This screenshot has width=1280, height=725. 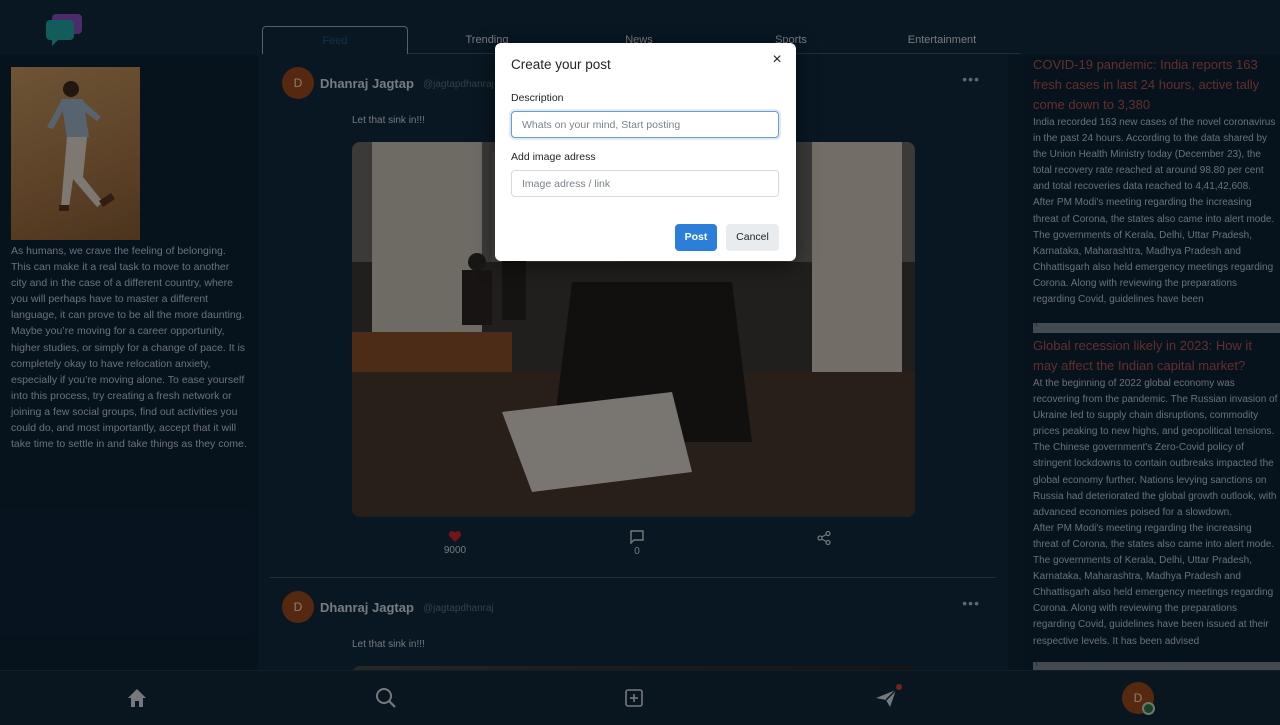 What do you see at coordinates (561, 64) in the screenshot?
I see `modal-title: Create your post` at bounding box center [561, 64].